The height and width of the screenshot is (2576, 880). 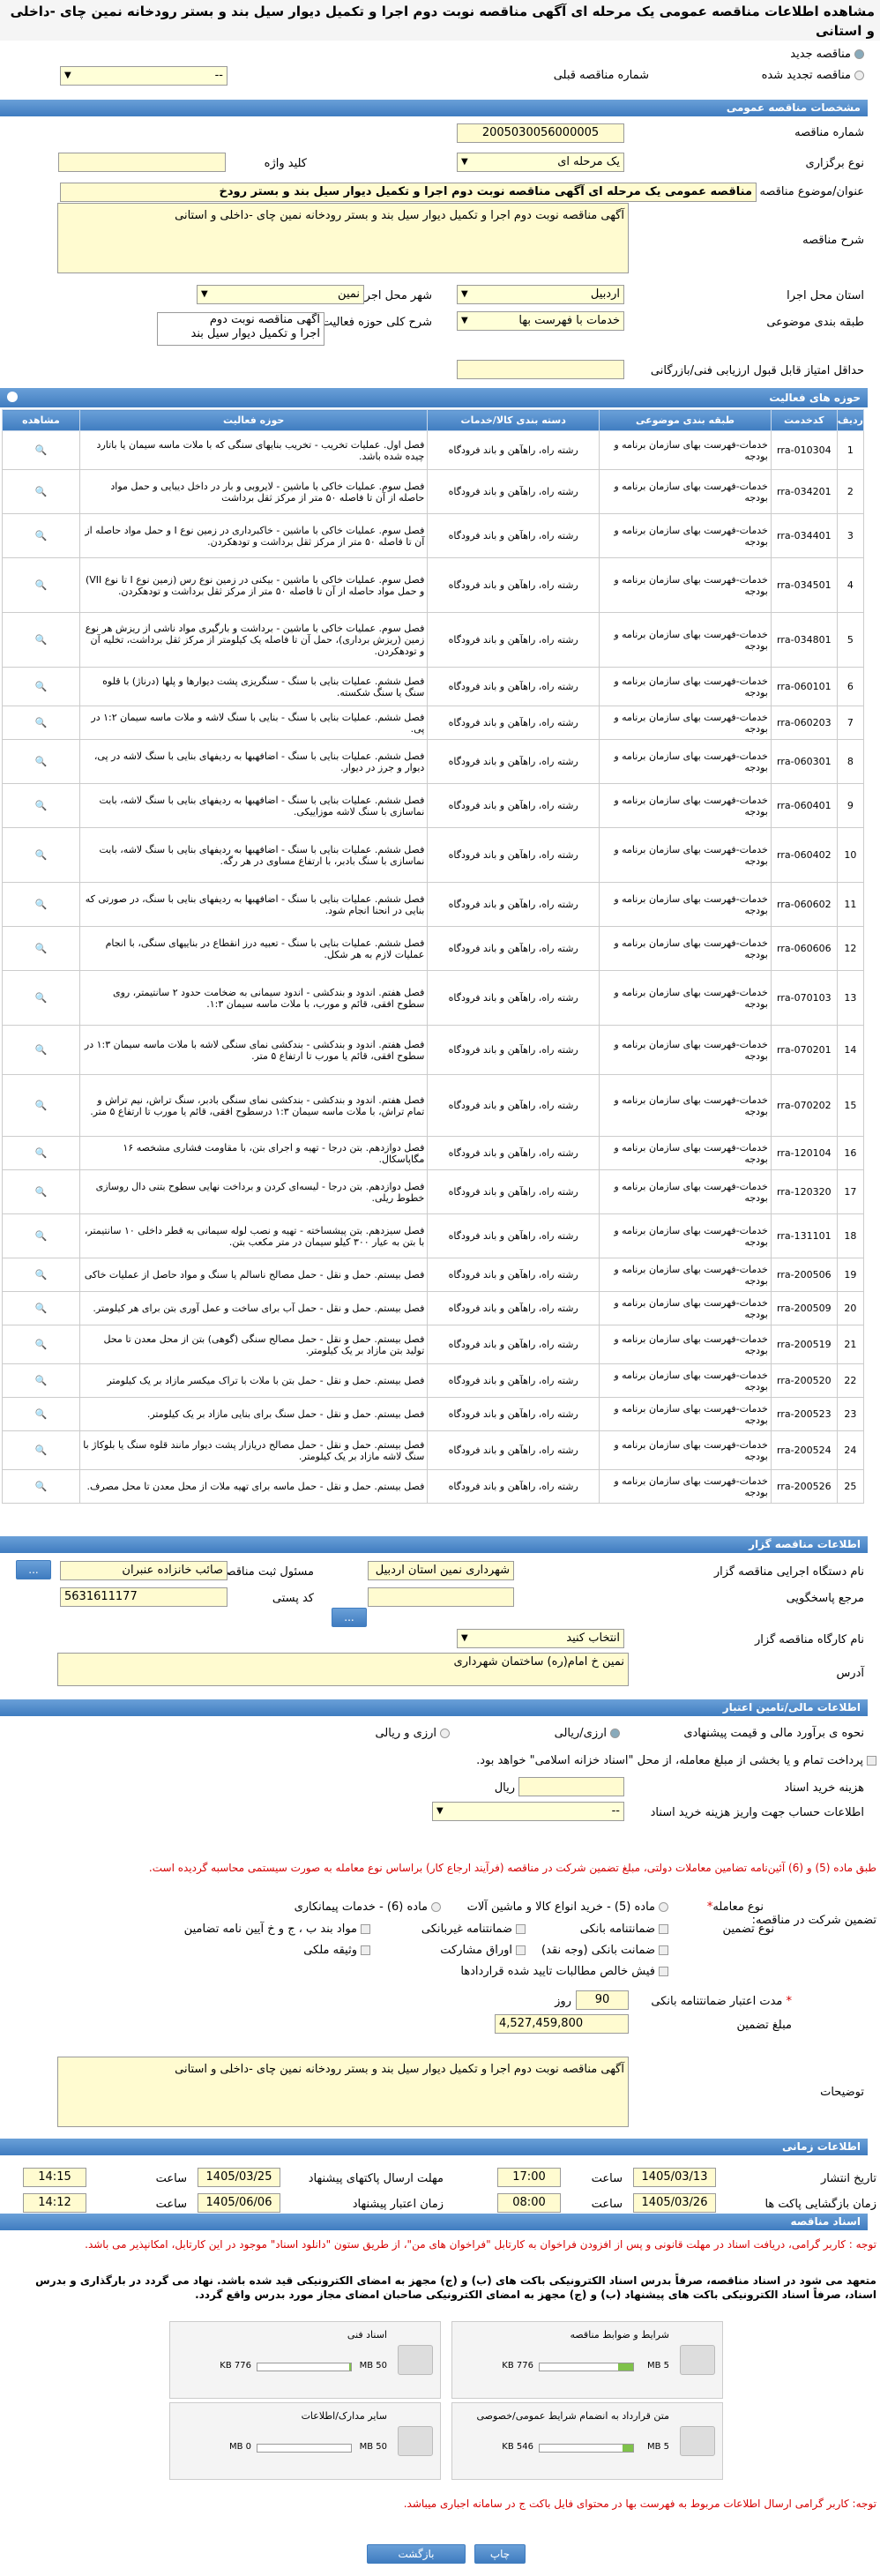 What do you see at coordinates (441, 1570) in the screenshot?
I see `org-name-field: شهرداری نمین استان اردبیل` at bounding box center [441, 1570].